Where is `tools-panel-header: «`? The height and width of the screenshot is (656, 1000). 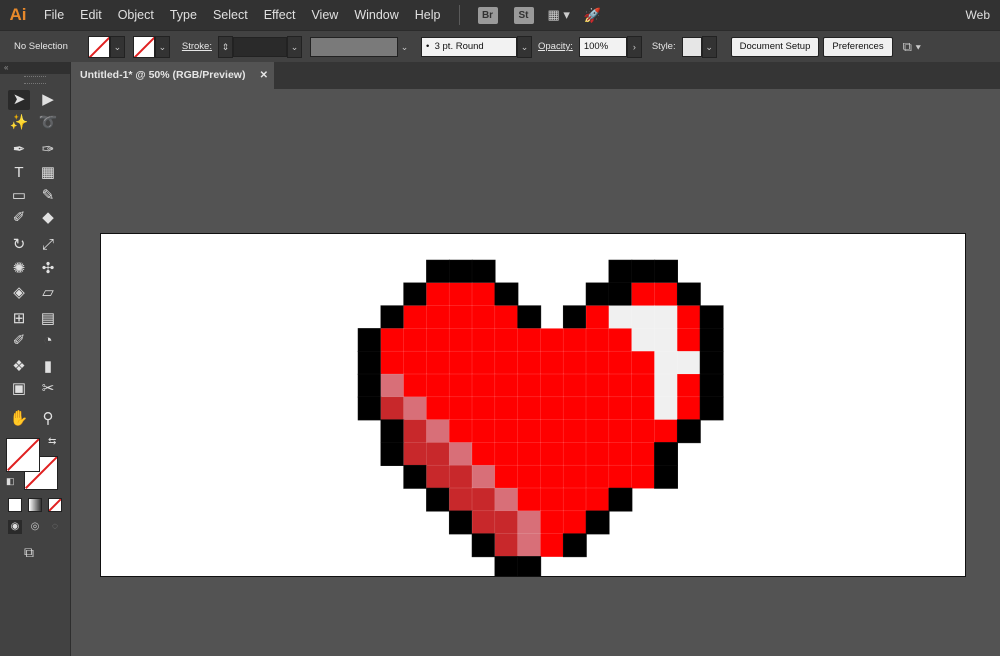
tools-panel-header: « is located at coordinates (35, 68).